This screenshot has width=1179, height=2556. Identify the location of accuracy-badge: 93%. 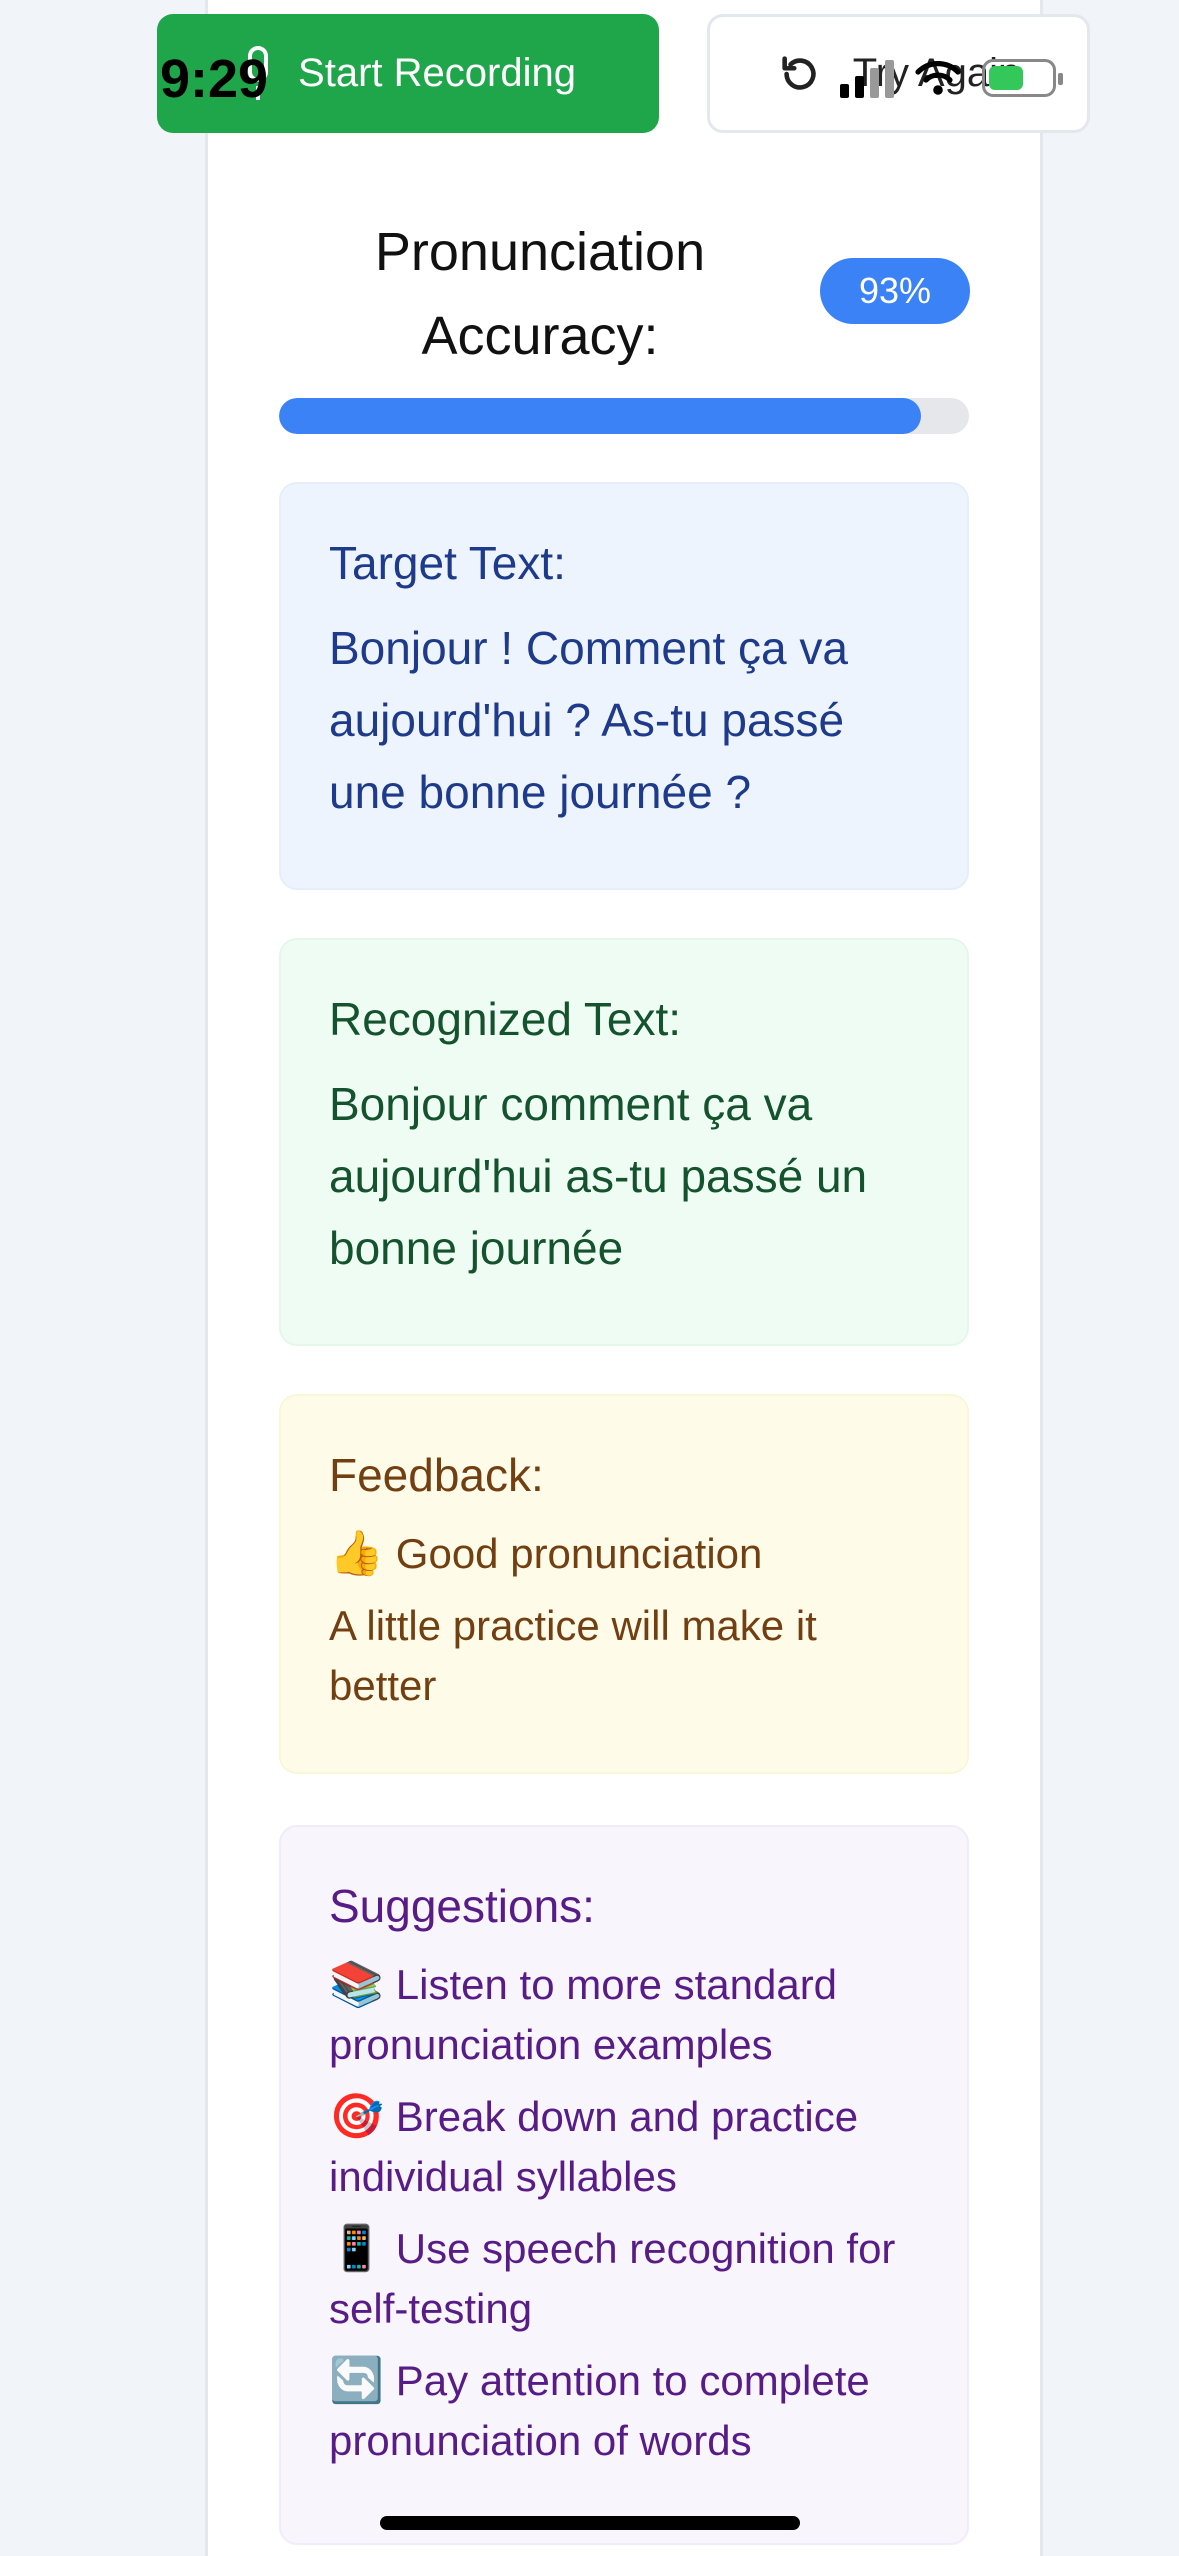
(895, 291).